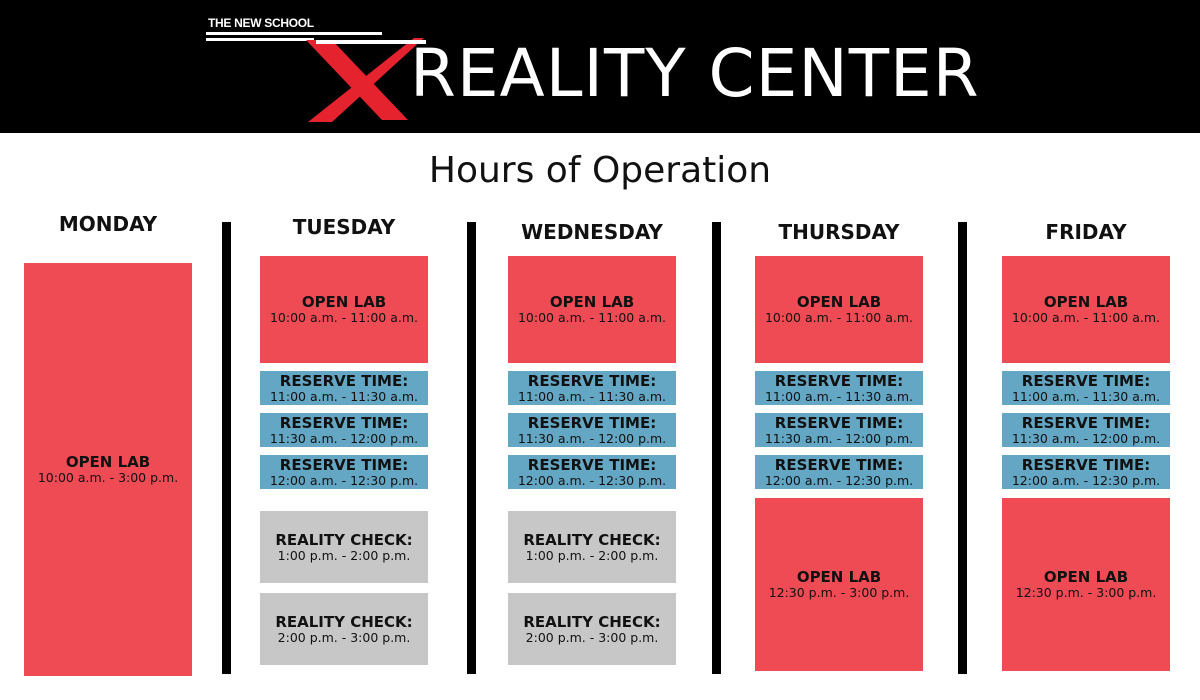 The width and height of the screenshot is (1200, 700). Describe the element at coordinates (366, 80) in the screenshot. I see `x-logo-icon` at that location.